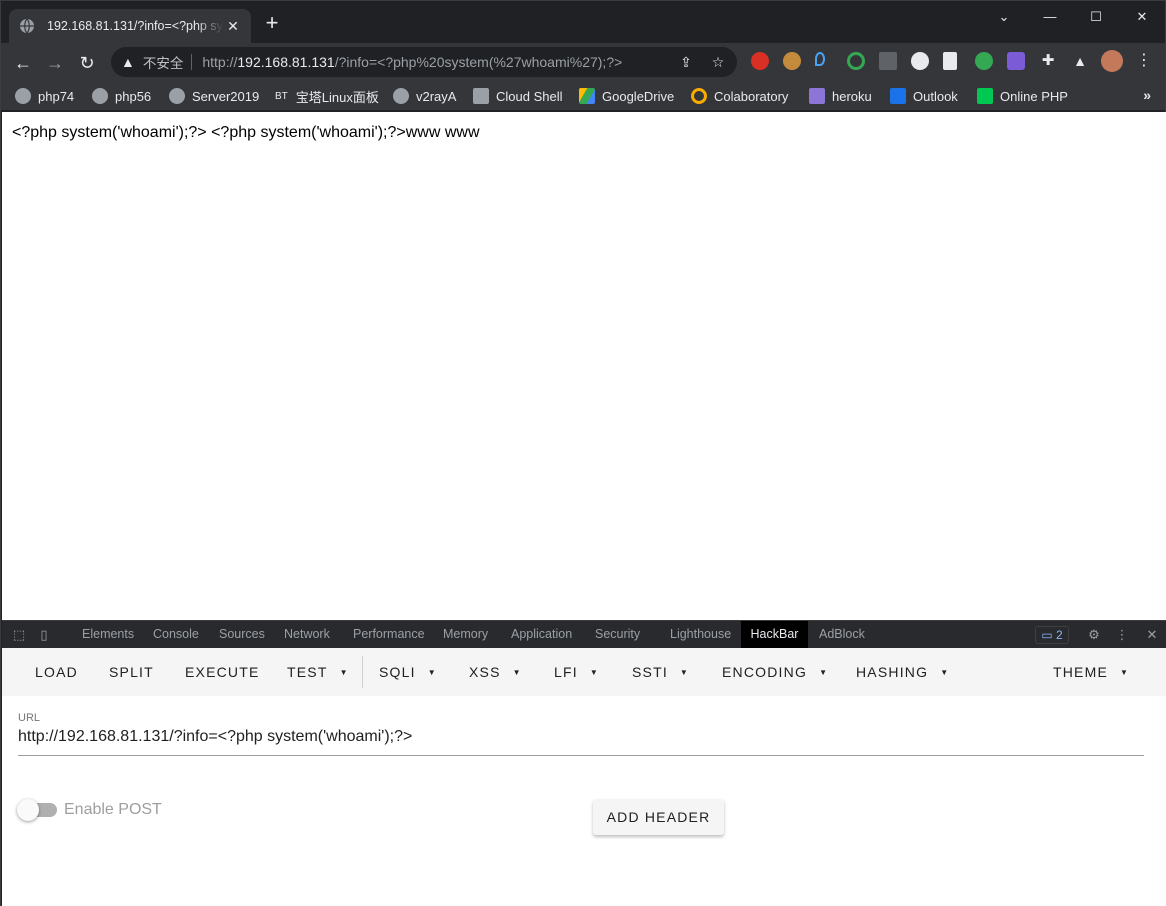 Image resolution: width=1166 pixels, height=906 pixels. Describe the element at coordinates (56, 672) in the screenshot. I see `load-button: LOAD` at that location.